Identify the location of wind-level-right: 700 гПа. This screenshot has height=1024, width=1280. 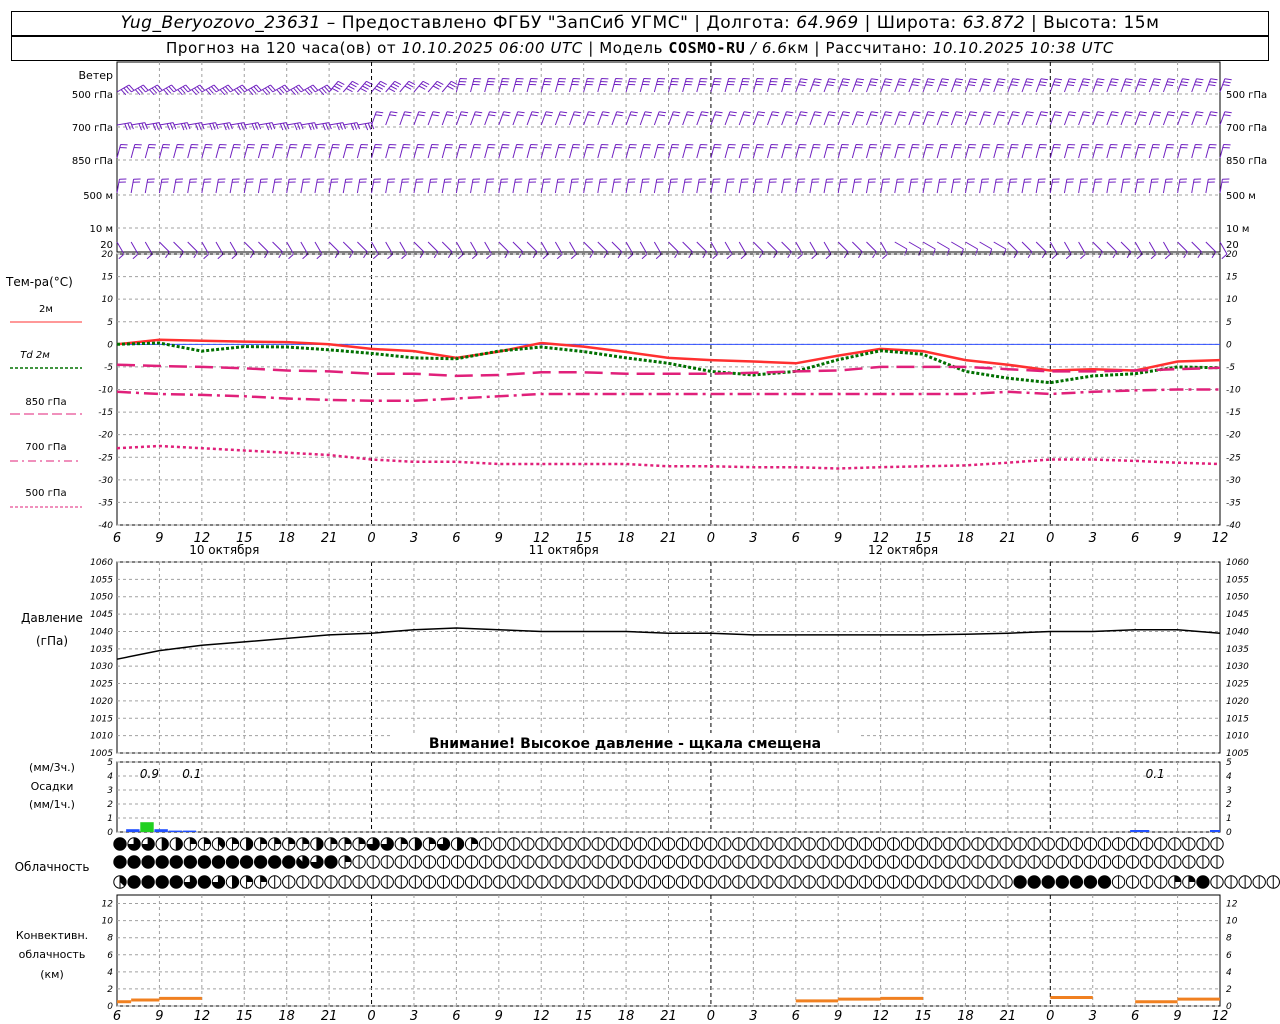
(1246, 128).